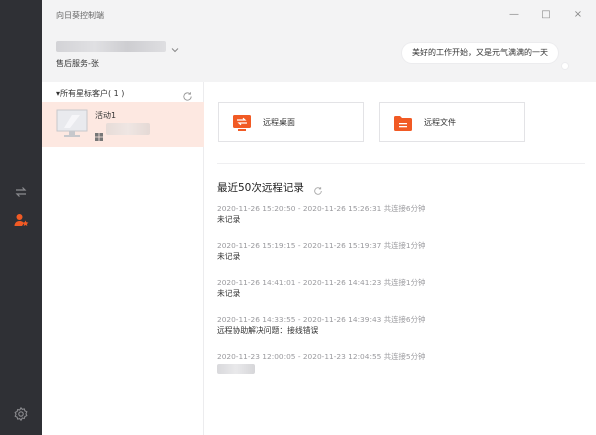  What do you see at coordinates (268, 330) in the screenshot?
I see `record-note: 远程协助解决问题：接线错误` at bounding box center [268, 330].